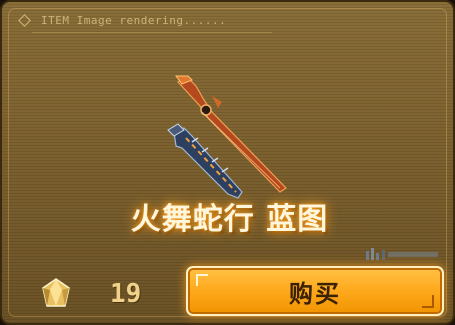 This screenshot has height=325, width=455. I want to click on sword-icon, so click(227, 137).